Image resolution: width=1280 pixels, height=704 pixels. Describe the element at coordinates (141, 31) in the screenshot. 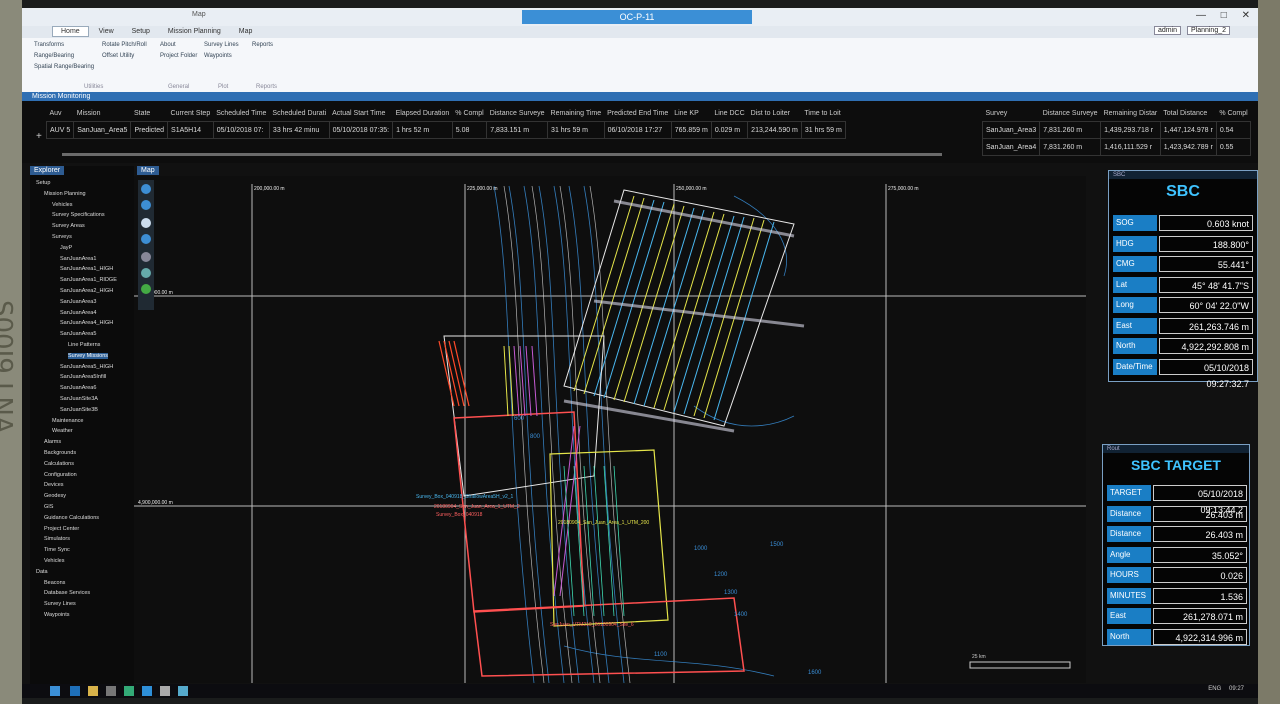

I see `tab-setup: Setup` at that location.